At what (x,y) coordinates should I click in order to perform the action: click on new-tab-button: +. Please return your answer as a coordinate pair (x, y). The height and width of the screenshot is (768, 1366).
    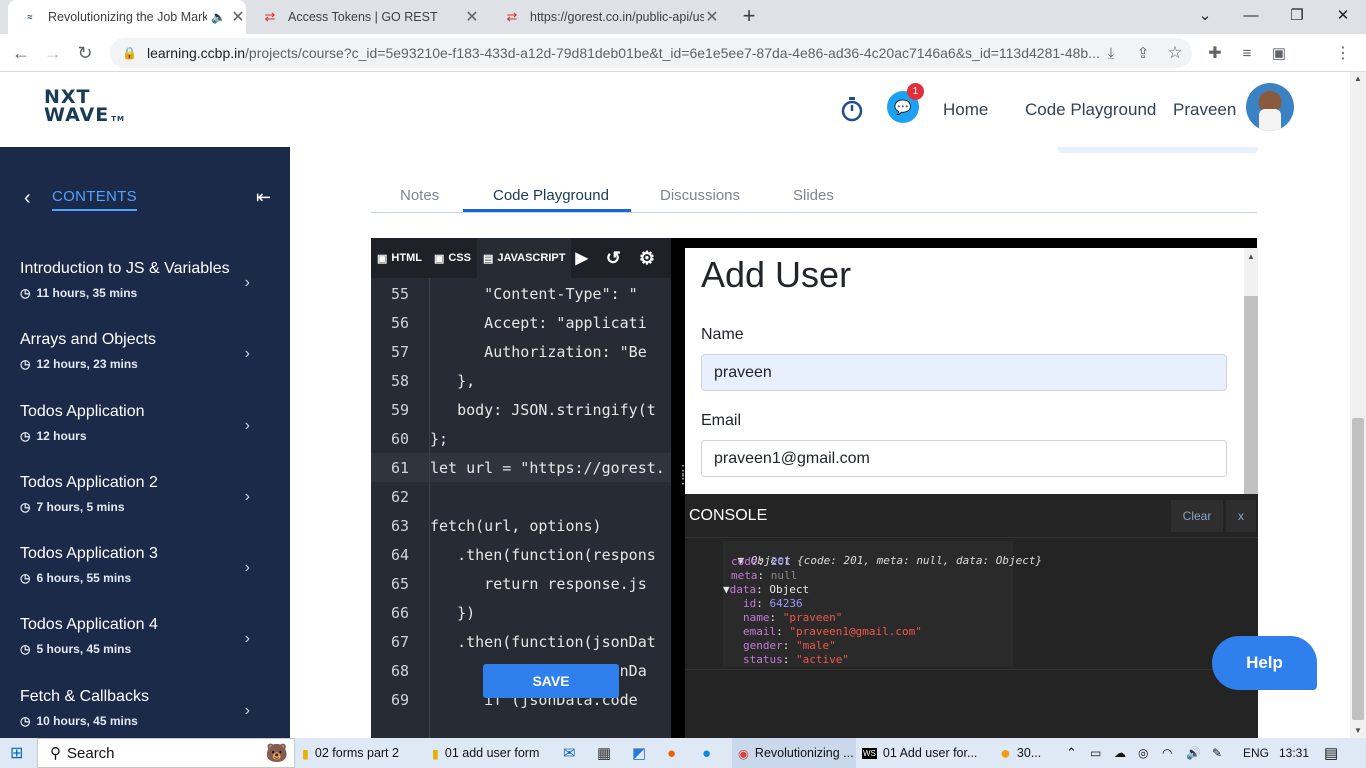
    Looking at the image, I should click on (749, 17).